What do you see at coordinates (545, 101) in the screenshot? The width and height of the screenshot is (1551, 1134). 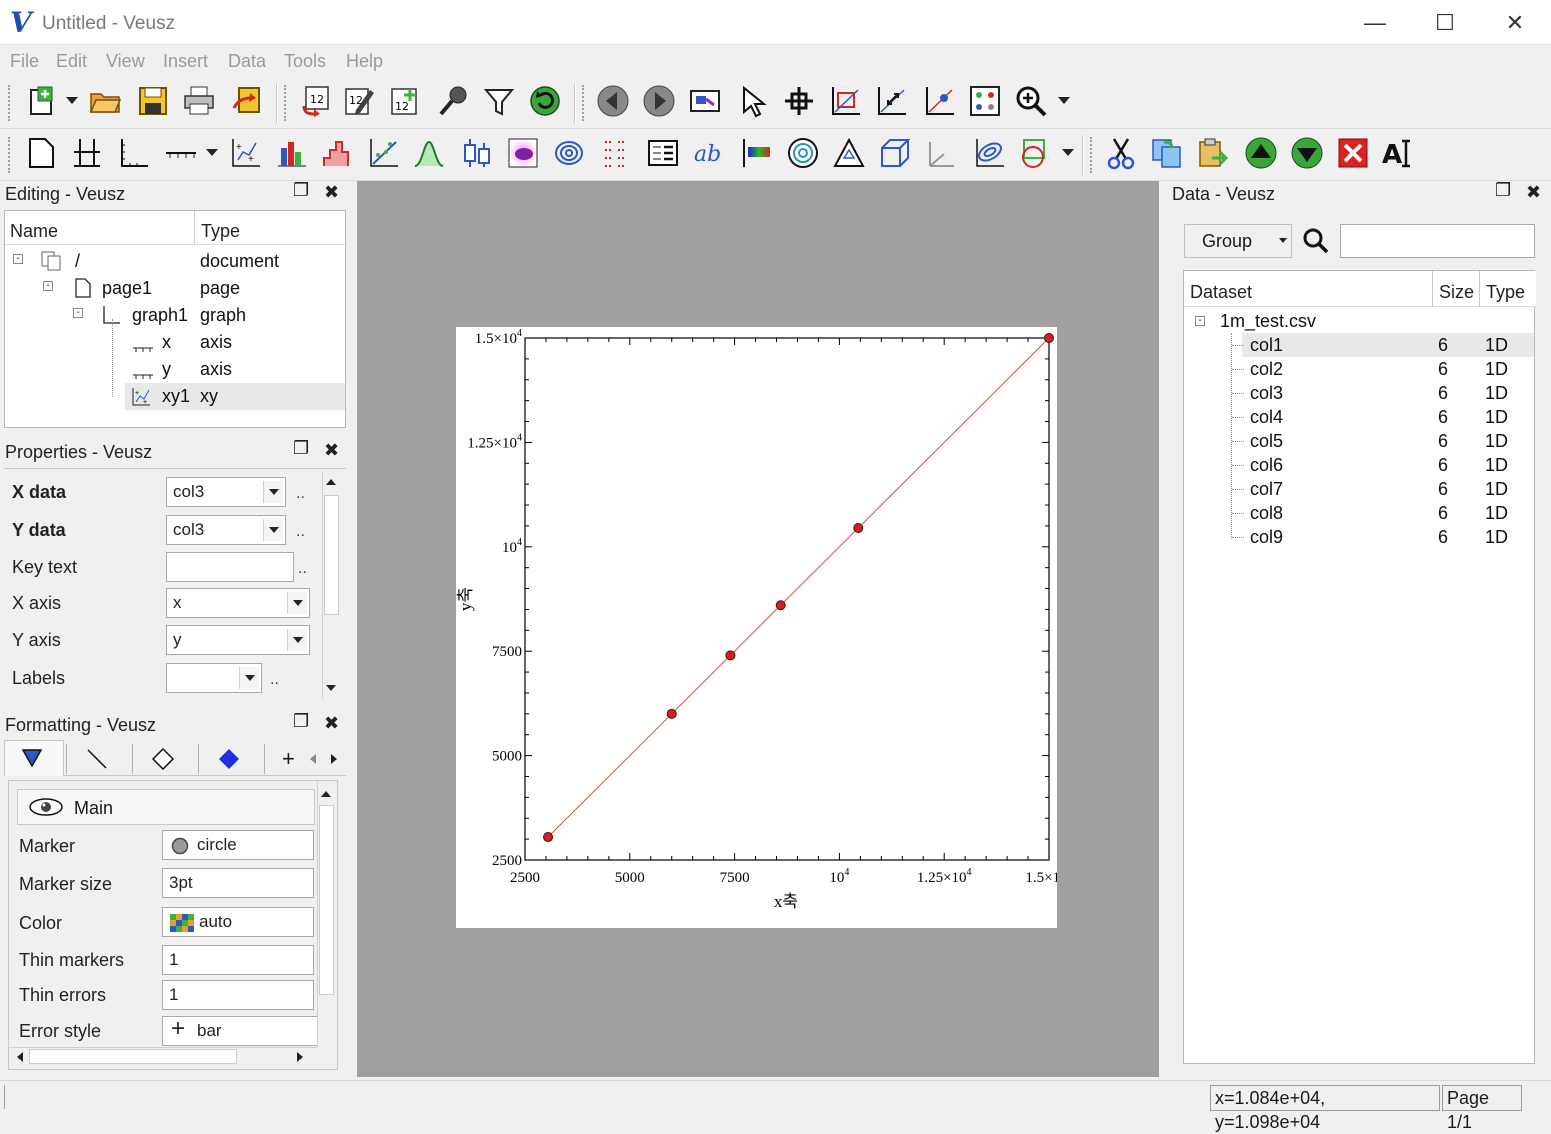 I see `reload-icon` at bounding box center [545, 101].